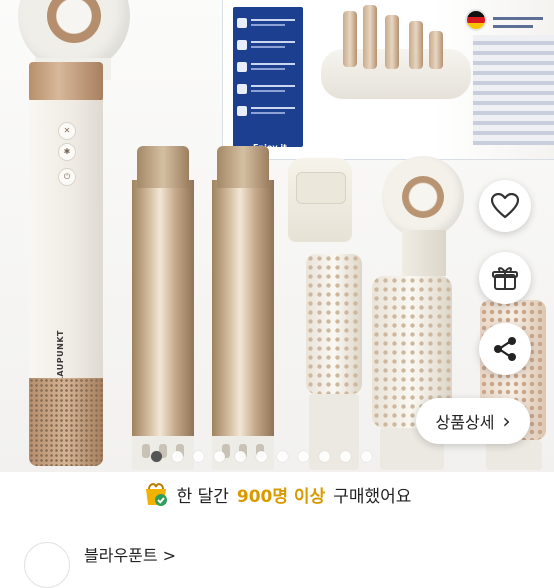 This screenshot has height=588, width=554. I want to click on concentrator-nozzle, so click(320, 200).